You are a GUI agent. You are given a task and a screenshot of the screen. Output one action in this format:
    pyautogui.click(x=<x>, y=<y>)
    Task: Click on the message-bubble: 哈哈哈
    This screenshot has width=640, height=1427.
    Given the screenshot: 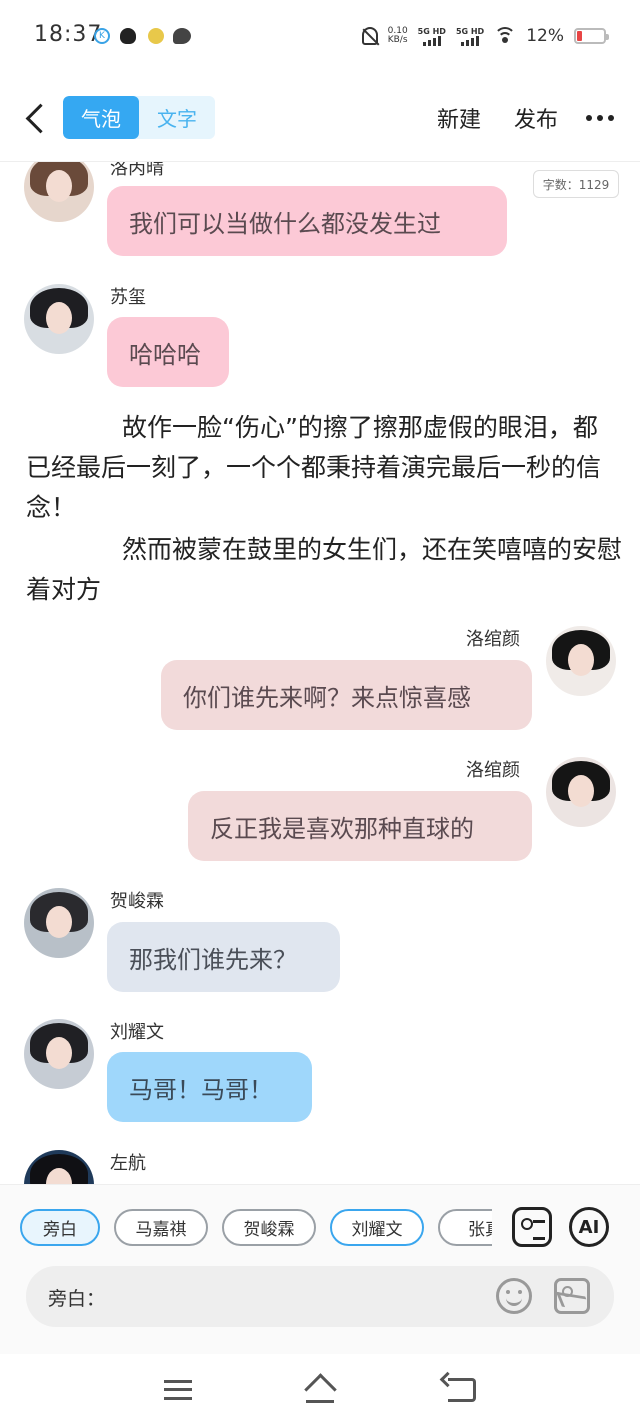 What is the action you would take?
    pyautogui.click(x=168, y=352)
    